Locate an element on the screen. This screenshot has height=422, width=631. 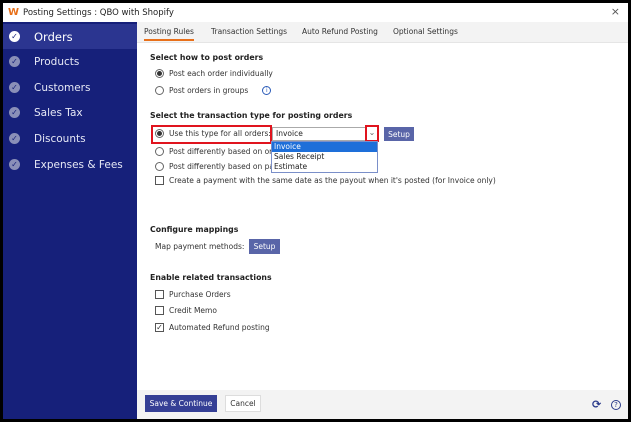
automated-refund-checkbox: ✓ Automated Refund posting is located at coordinates (212, 327).